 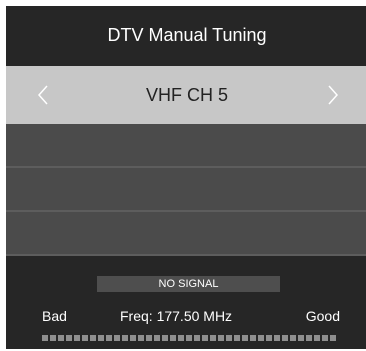 I want to click on good-label: Good, so click(x=322, y=316).